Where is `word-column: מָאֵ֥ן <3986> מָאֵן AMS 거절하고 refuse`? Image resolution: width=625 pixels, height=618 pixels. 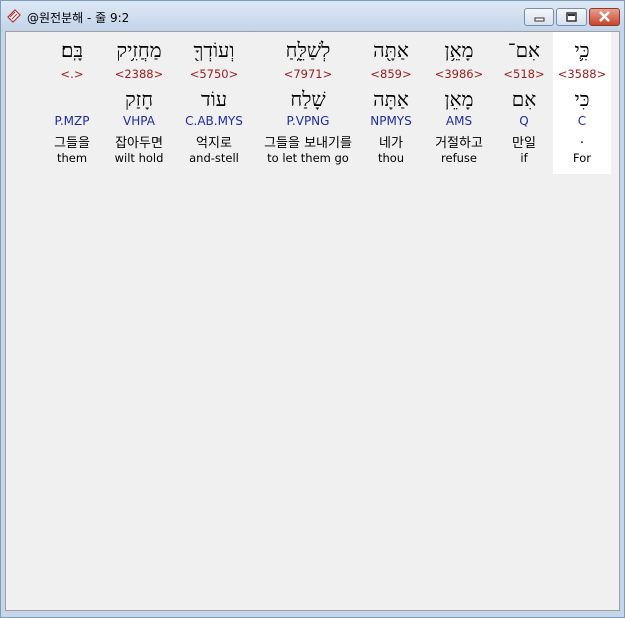 word-column: מָאֵ֥ן <3986> מָאֵן AMS 거절하고 refuse is located at coordinates (459, 103).